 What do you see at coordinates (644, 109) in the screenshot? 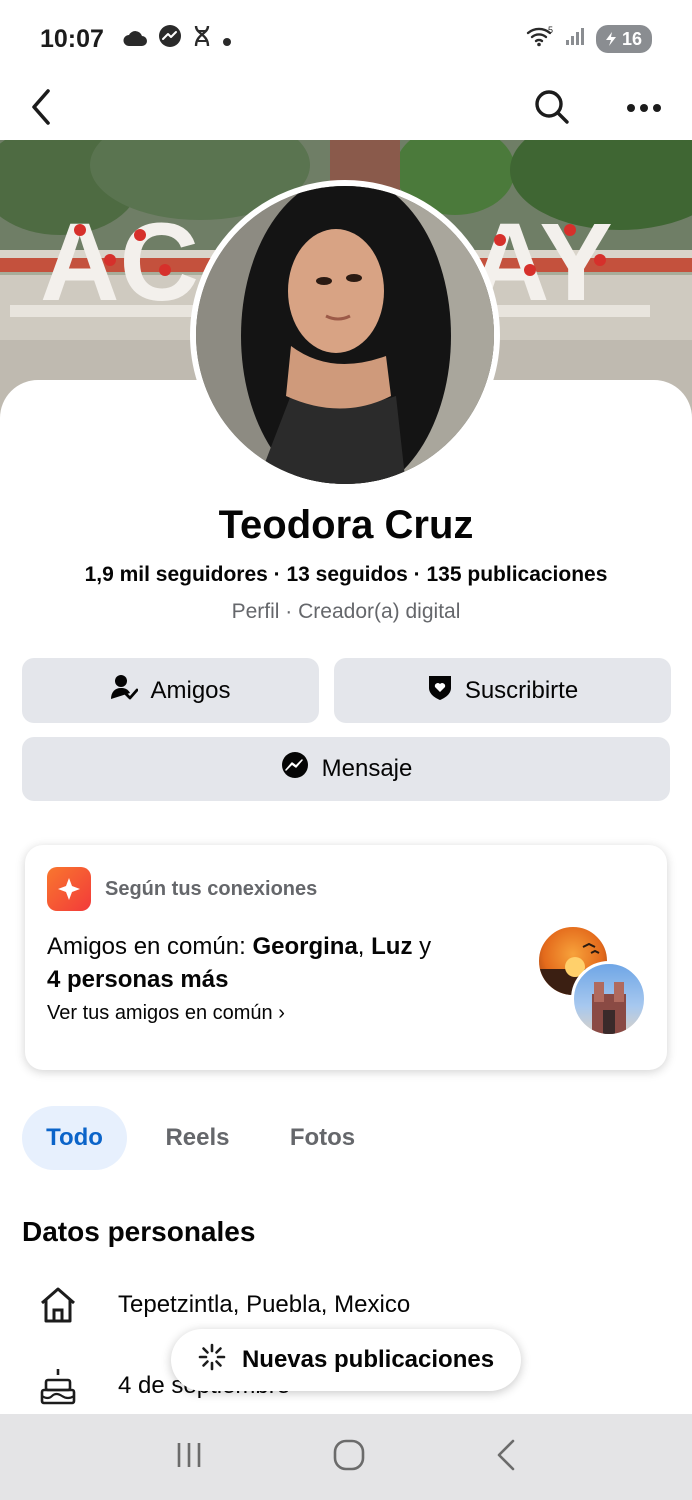
I see `more-icon` at bounding box center [644, 109].